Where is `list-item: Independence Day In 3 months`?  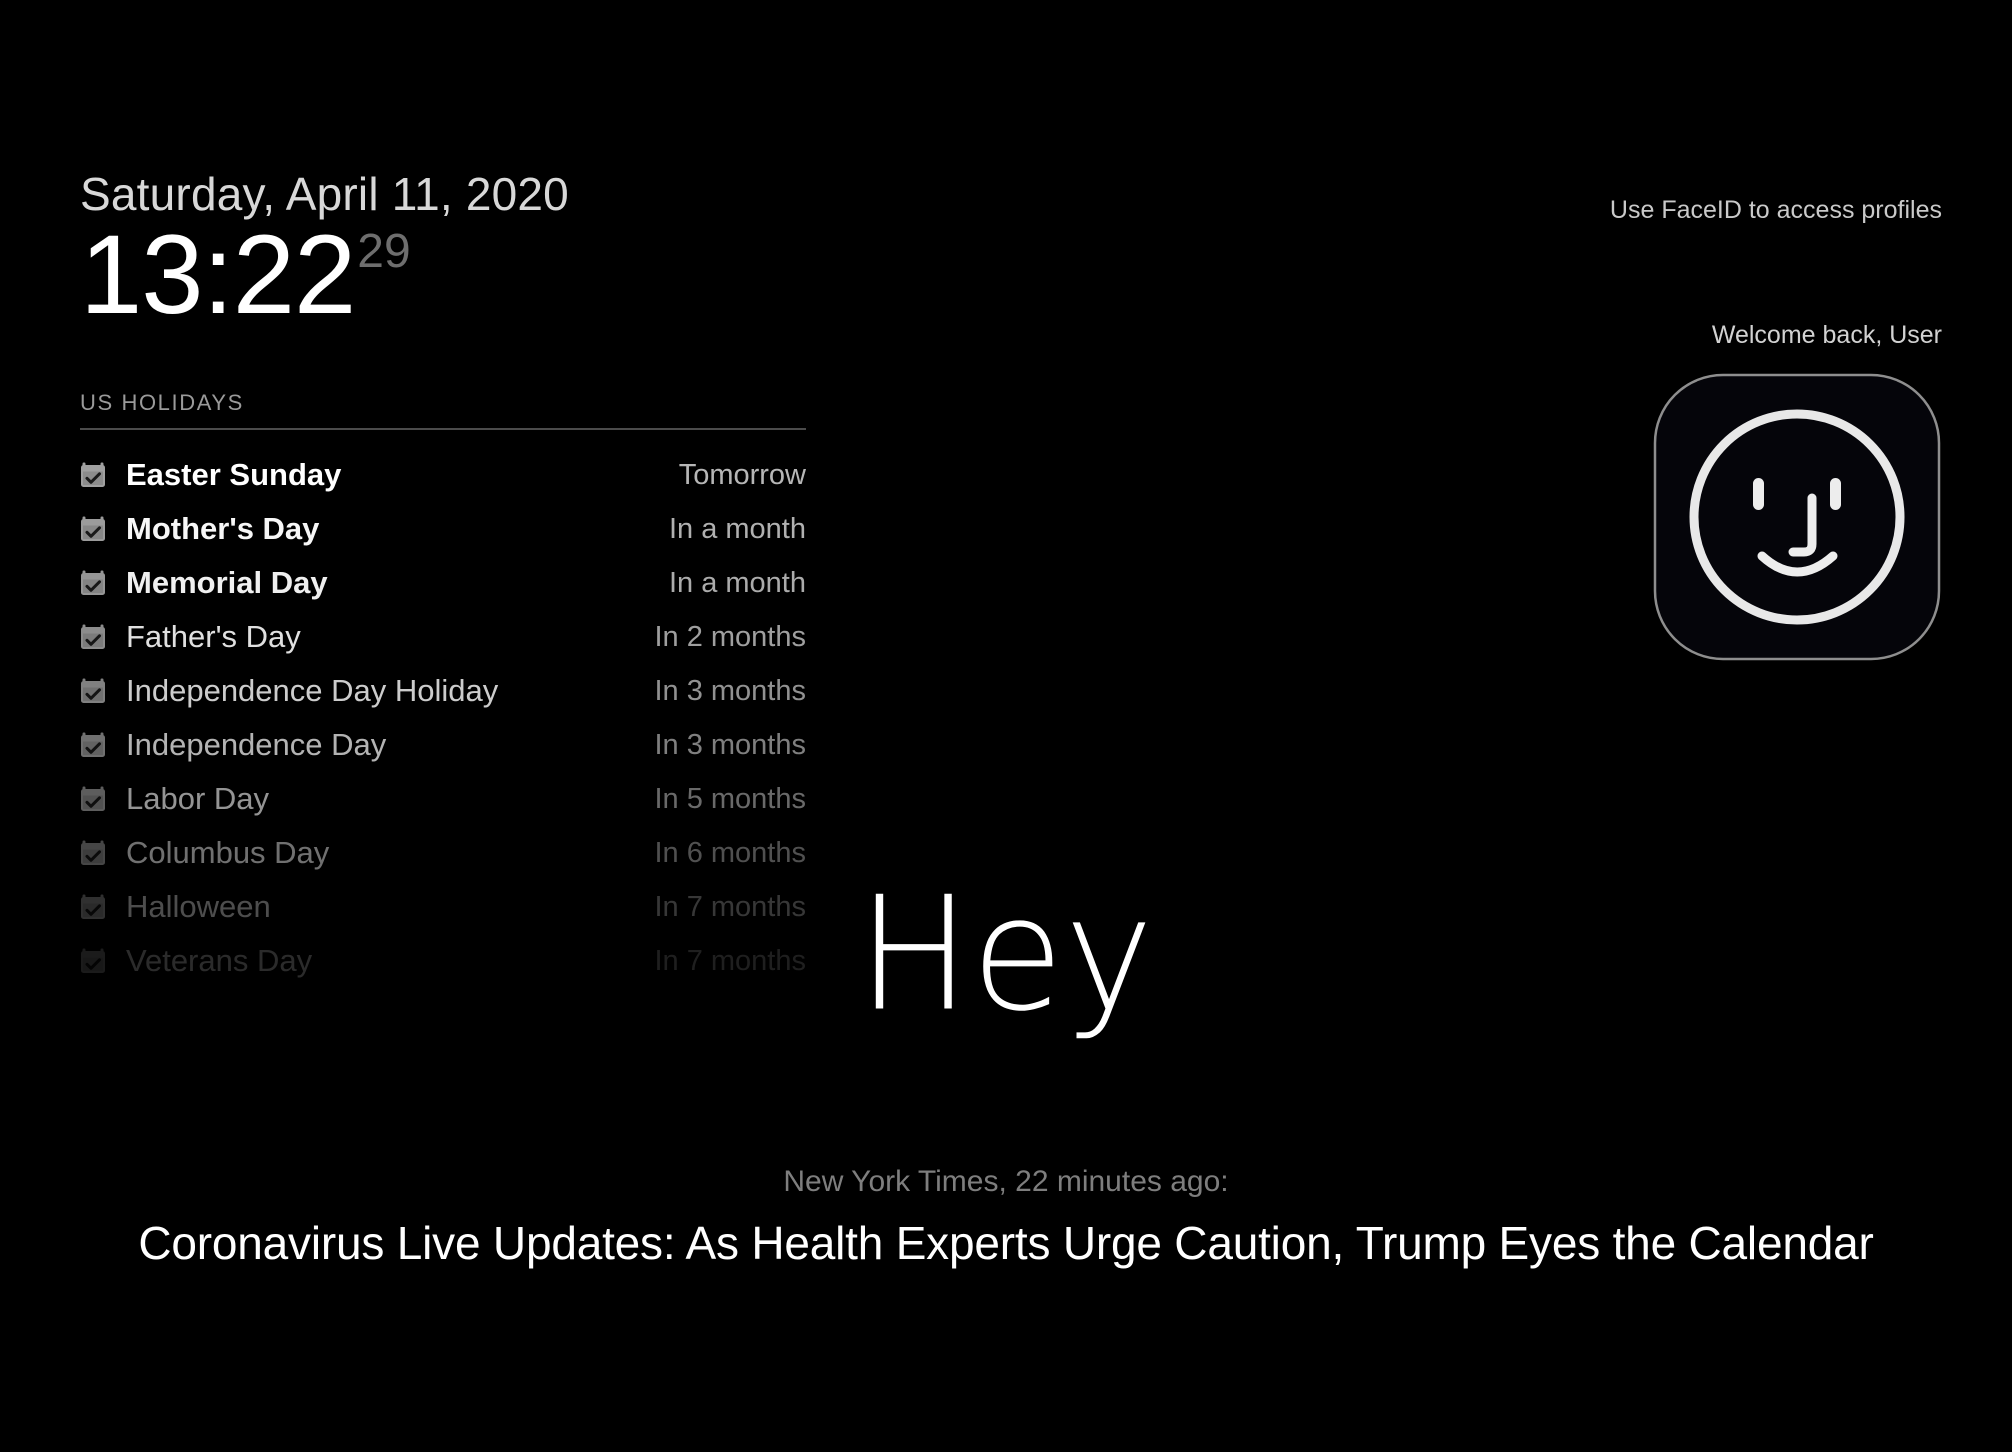
list-item: Independence Day In 3 months is located at coordinates (443, 745).